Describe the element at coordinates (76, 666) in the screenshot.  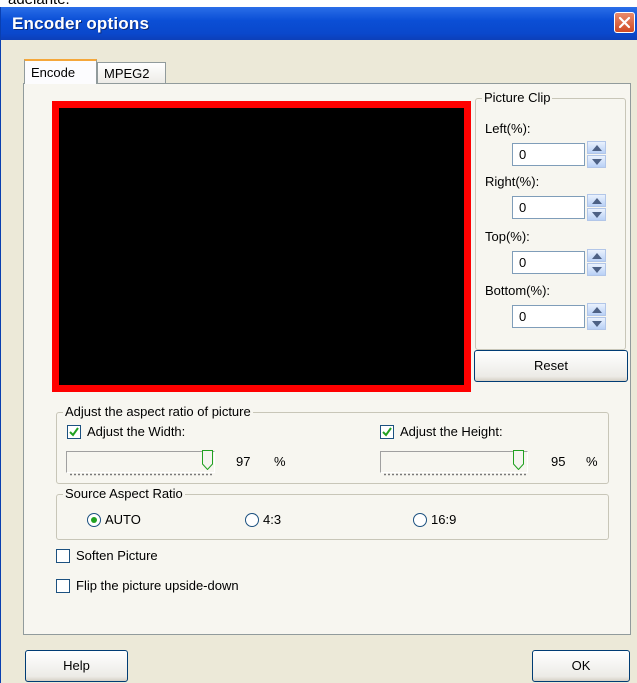
I see `help-button: Help` at that location.